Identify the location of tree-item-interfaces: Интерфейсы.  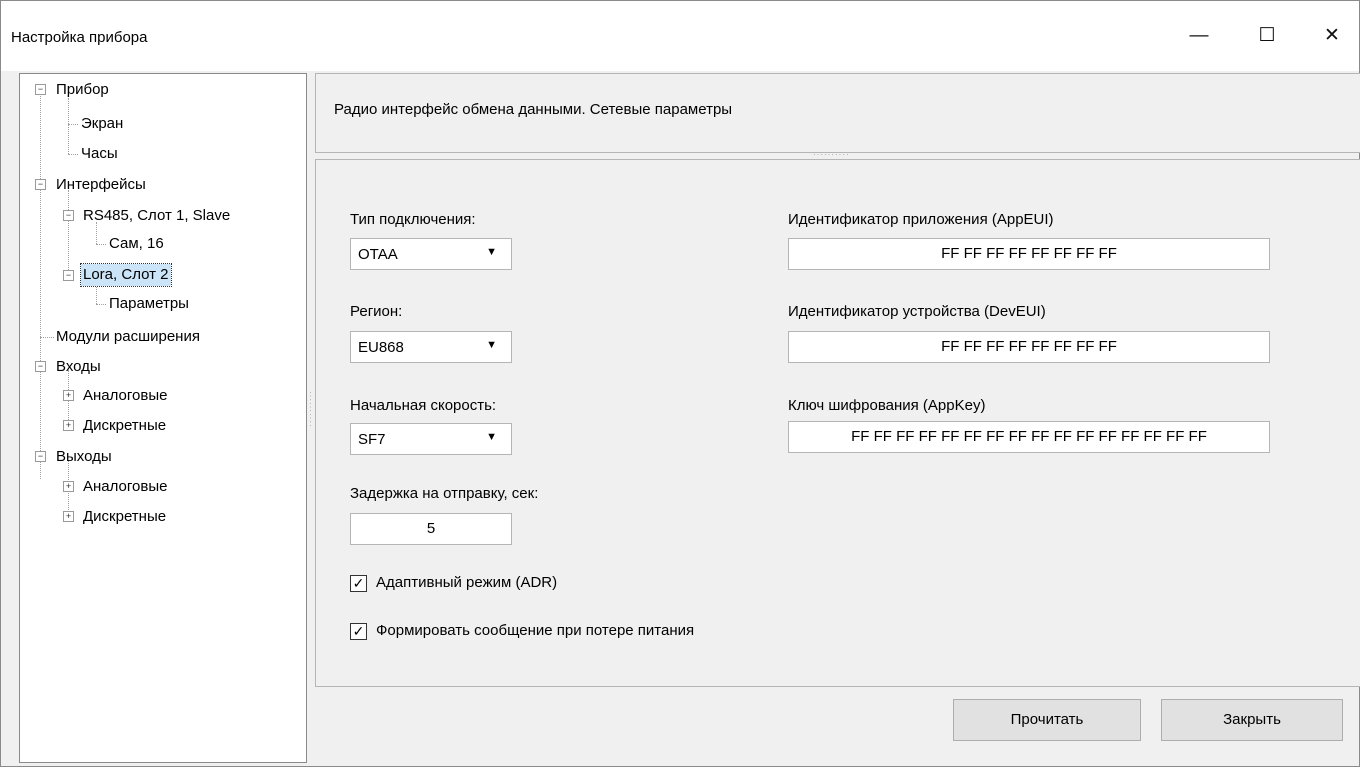
(101, 185).